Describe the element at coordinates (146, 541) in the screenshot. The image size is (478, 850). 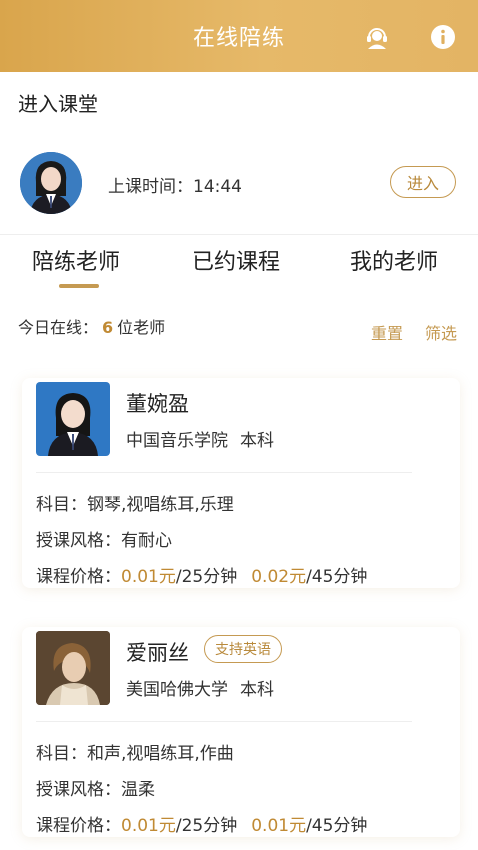
I see `style-value: 有耐心` at that location.